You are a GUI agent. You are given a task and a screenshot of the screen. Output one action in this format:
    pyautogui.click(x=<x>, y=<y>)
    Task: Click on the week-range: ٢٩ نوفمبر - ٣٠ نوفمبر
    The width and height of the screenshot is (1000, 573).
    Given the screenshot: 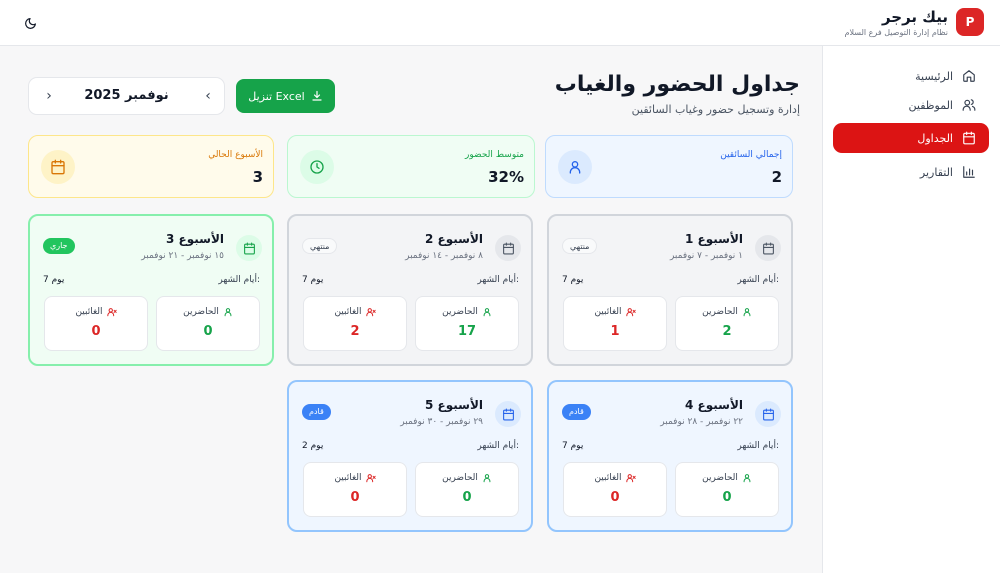 What is the action you would take?
    pyautogui.click(x=441, y=422)
    